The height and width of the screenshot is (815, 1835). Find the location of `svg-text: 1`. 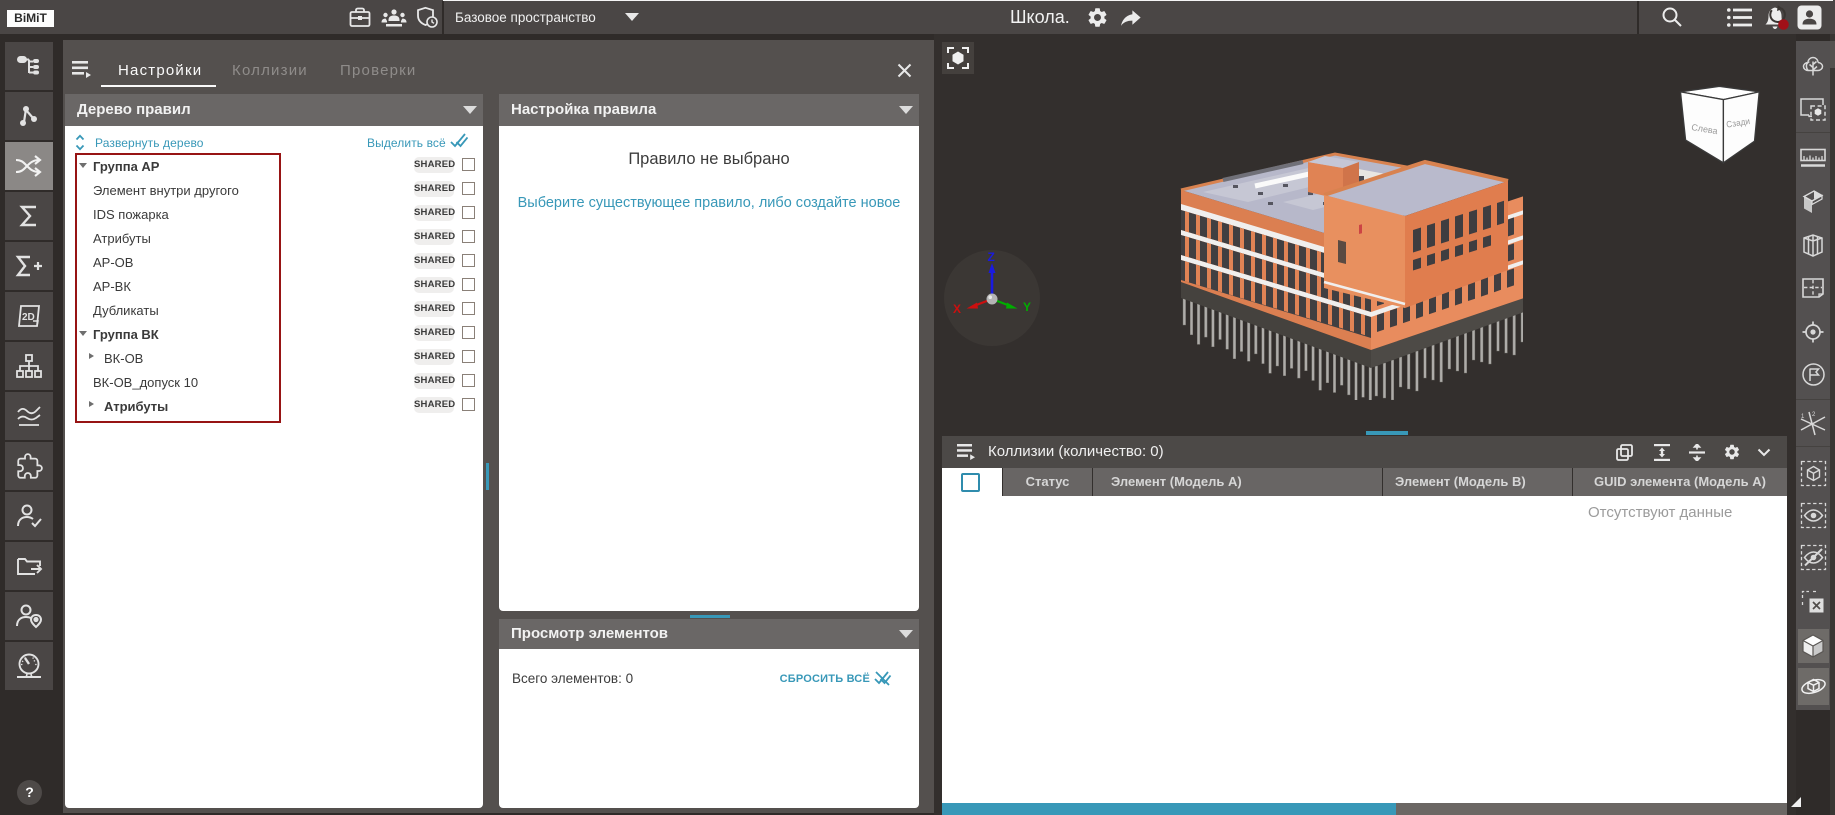

svg-text: 1 is located at coordinates (1803, 417).